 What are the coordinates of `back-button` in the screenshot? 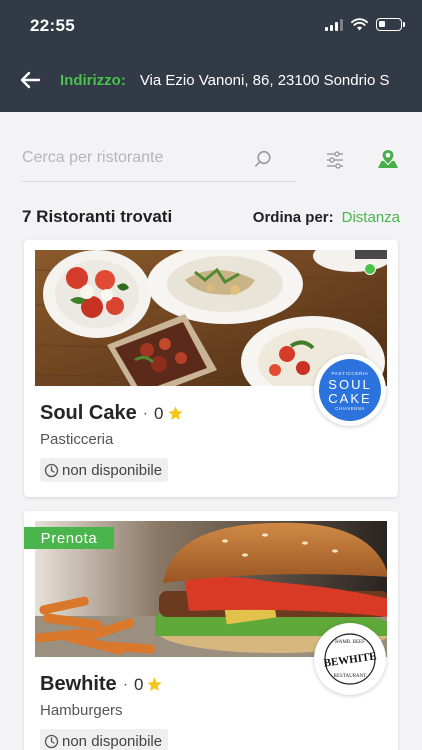 It's located at (30, 80).